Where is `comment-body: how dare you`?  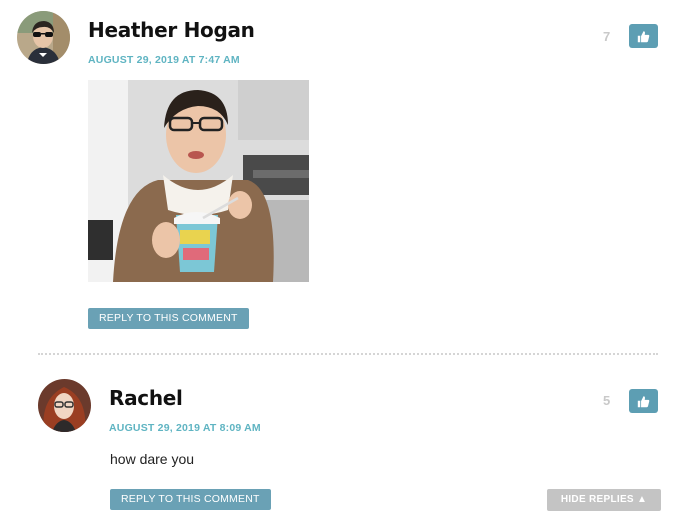
comment-body: how dare you is located at coordinates (152, 459).